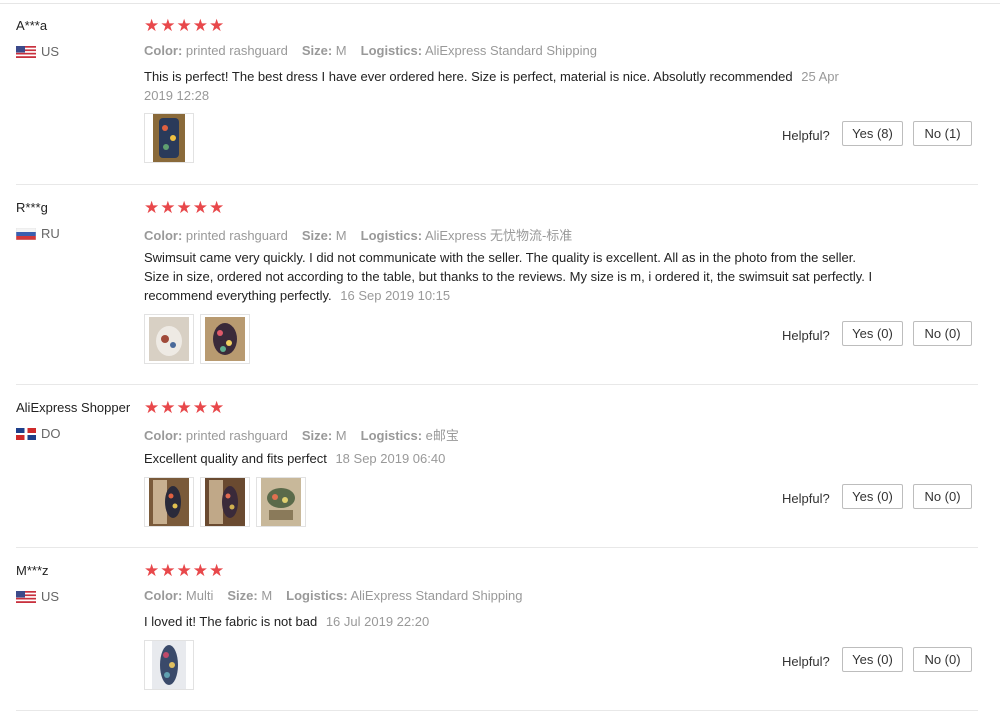 This screenshot has width=1000, height=714. Describe the element at coordinates (390, 458) in the screenshot. I see `review-date: 18 Sep 2019 06:40` at that location.